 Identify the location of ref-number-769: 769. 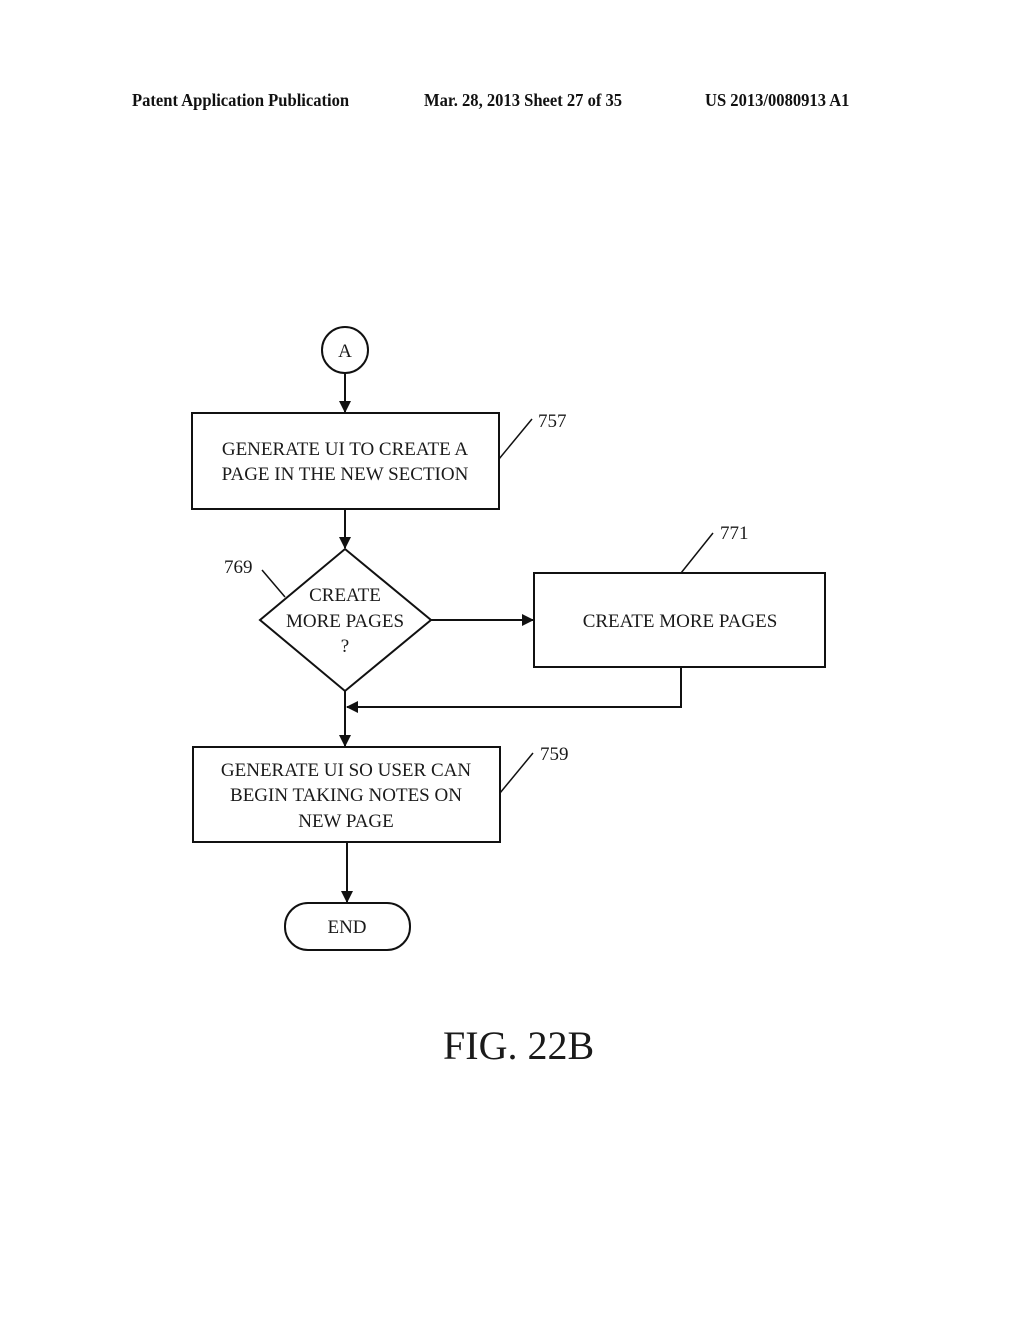
(238, 567).